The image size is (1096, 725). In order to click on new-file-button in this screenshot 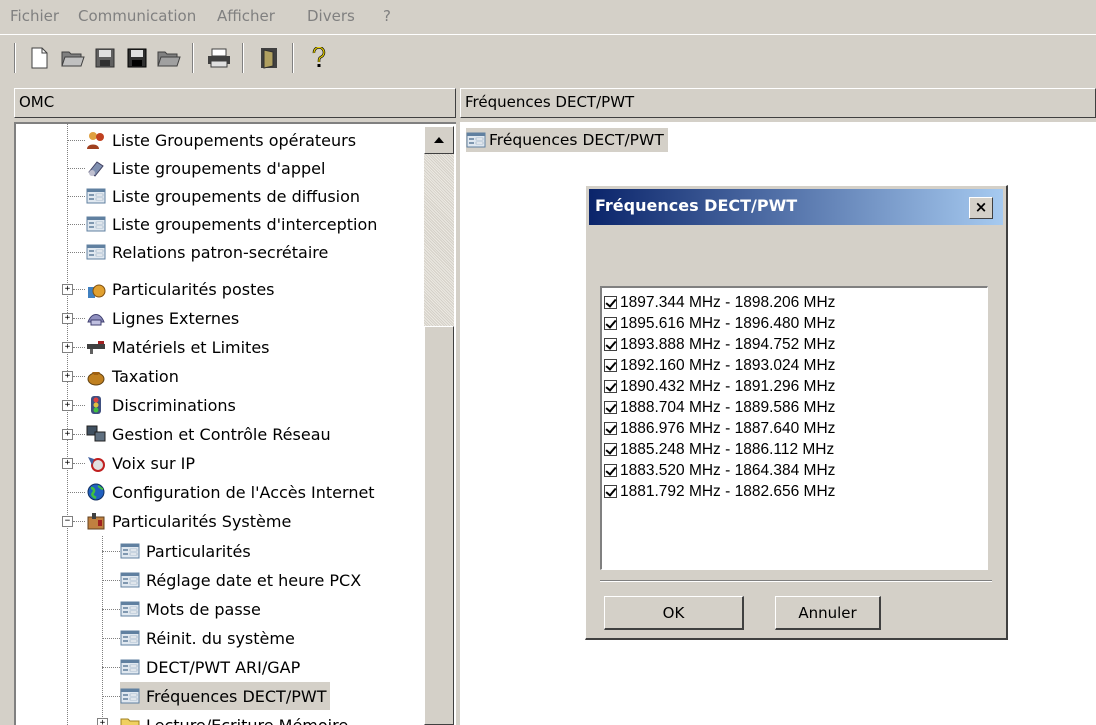, I will do `click(39, 58)`.